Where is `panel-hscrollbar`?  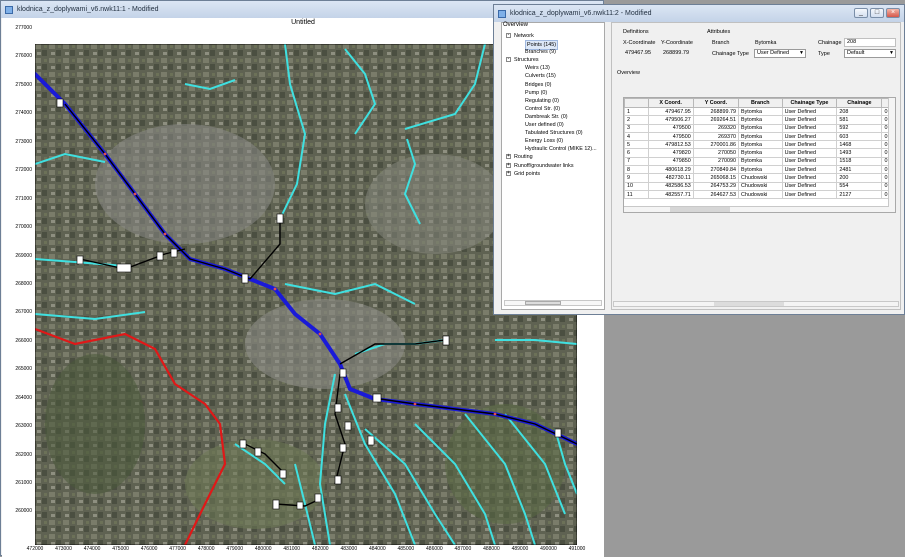 panel-hscrollbar is located at coordinates (756, 304).